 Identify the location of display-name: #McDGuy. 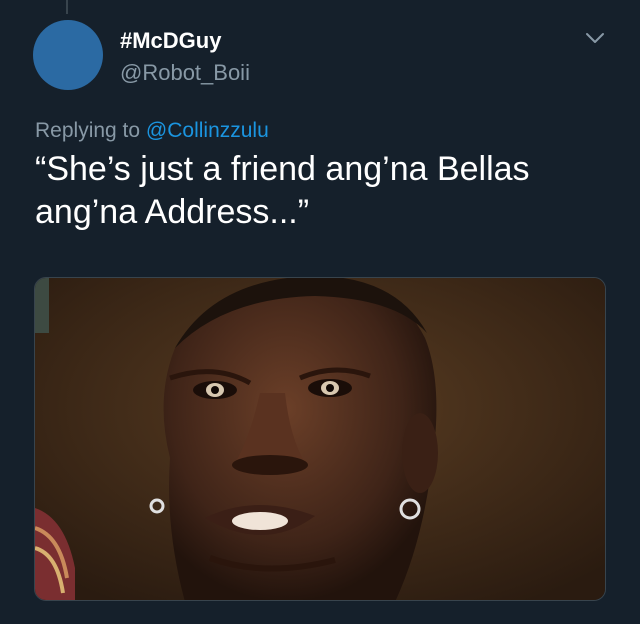
(170, 41).